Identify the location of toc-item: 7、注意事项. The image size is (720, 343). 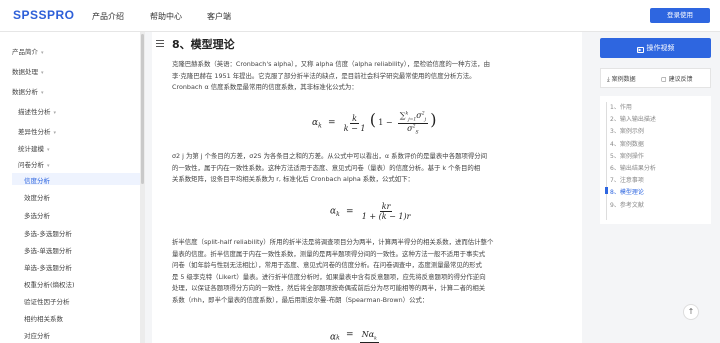
(627, 179).